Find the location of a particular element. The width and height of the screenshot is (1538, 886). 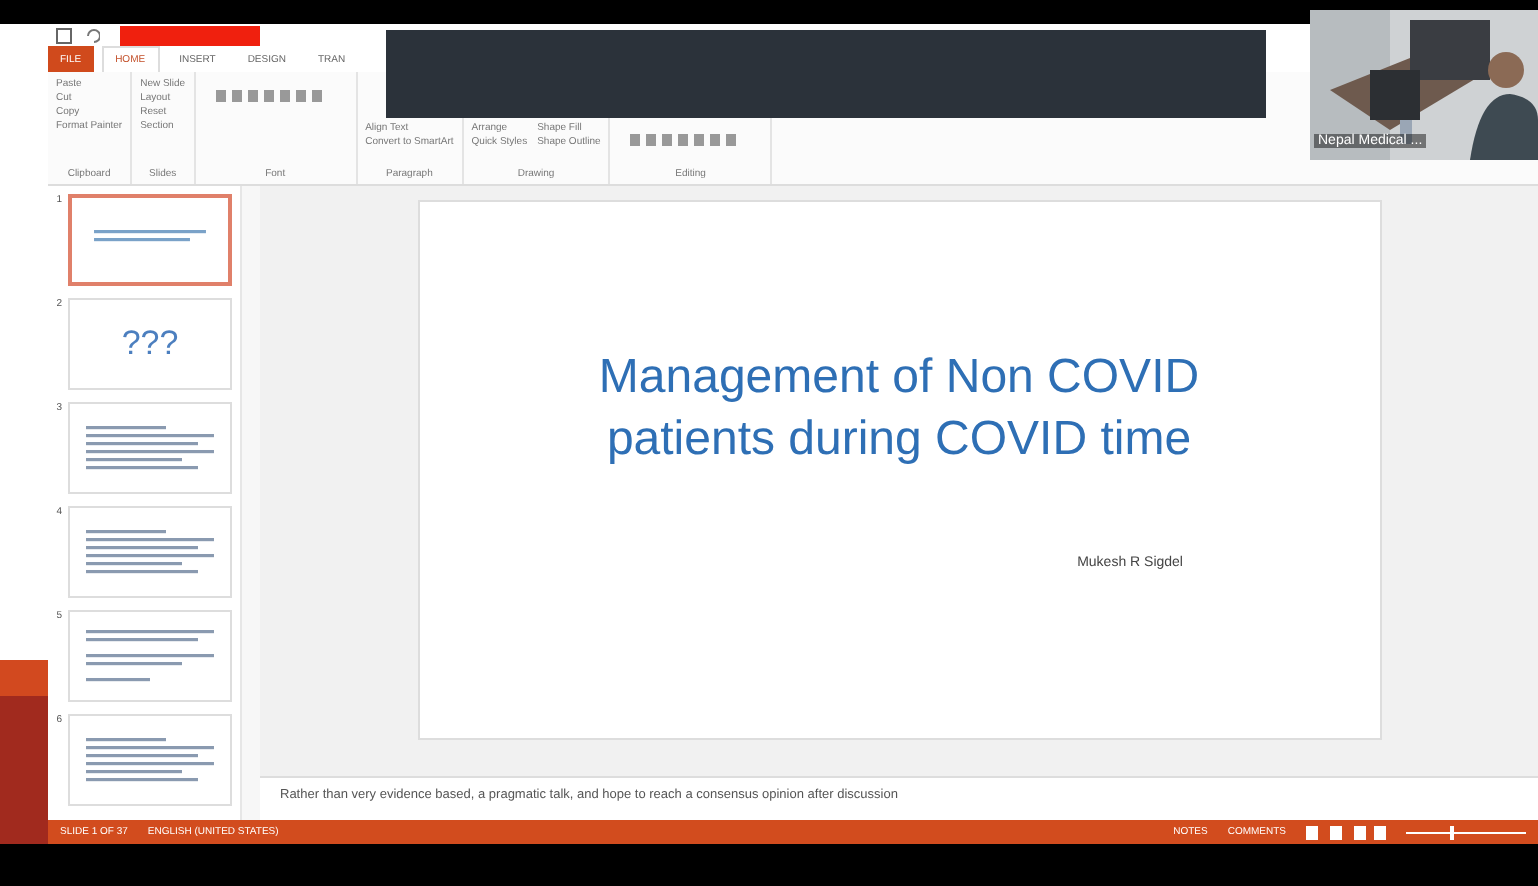

slide-thumbnail is located at coordinates (150, 240).